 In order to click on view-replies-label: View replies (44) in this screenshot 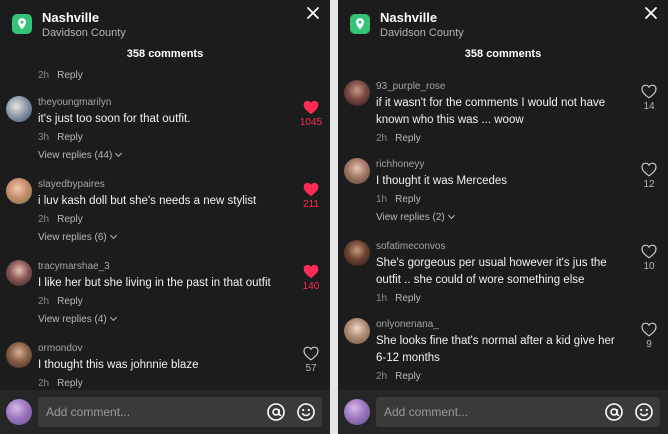, I will do `click(75, 155)`.